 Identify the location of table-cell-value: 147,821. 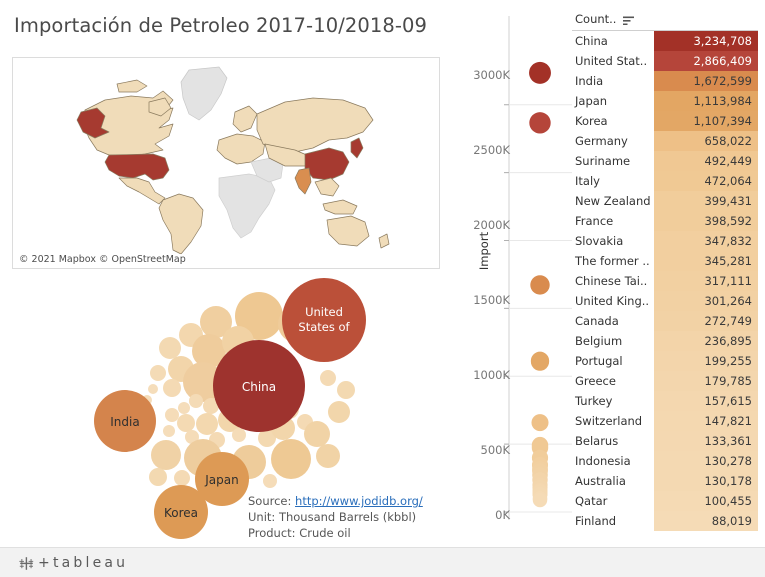
(706, 421).